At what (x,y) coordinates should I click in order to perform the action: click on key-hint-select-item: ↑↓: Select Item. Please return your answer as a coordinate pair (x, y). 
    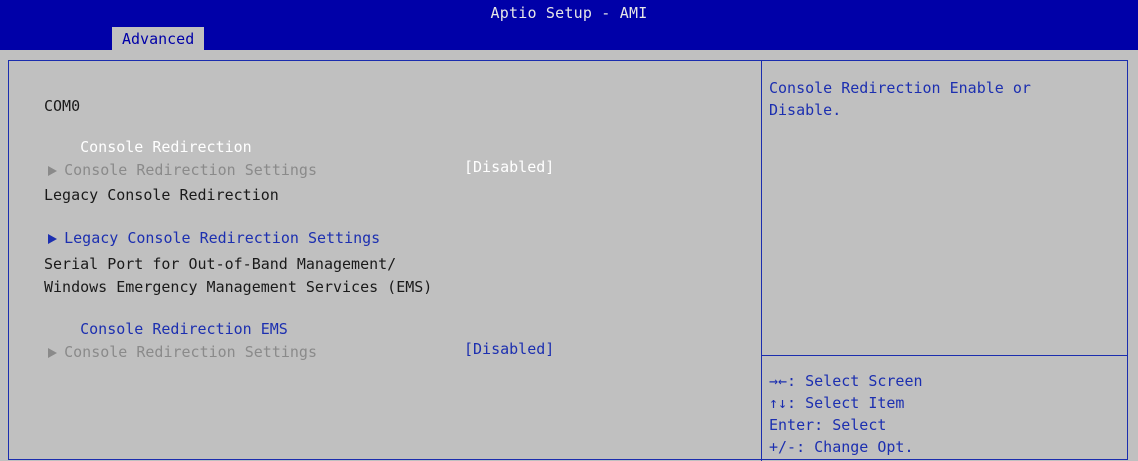
    Looking at the image, I should click on (837, 403).